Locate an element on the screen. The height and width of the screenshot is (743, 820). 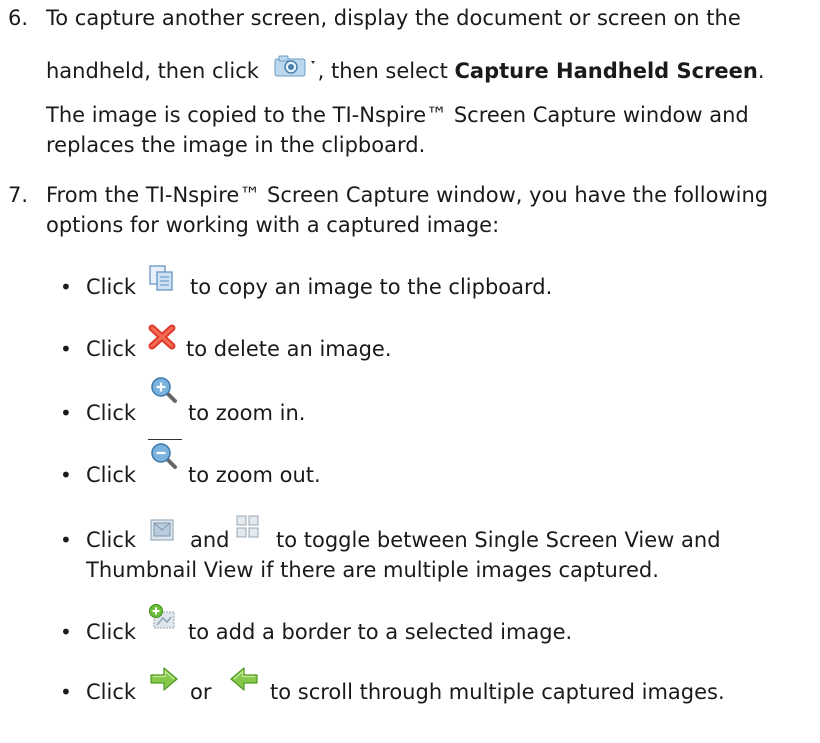
capture-handheld-screen-label: Capture Handheld Screen is located at coordinates (606, 71).